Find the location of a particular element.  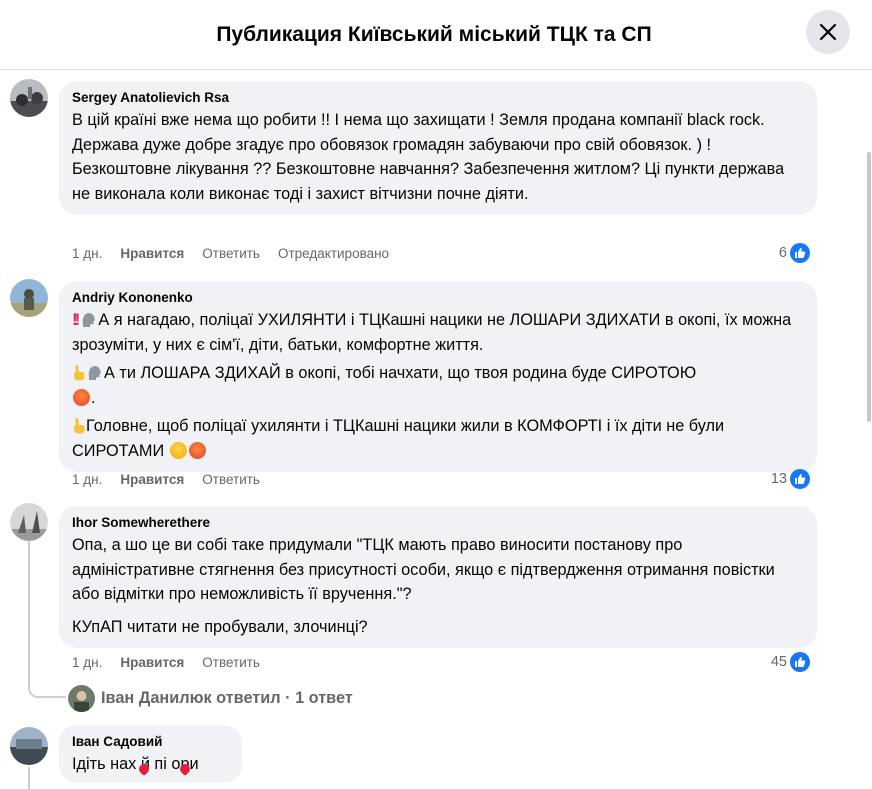

scrollbar is located at coordinates (869, 429).